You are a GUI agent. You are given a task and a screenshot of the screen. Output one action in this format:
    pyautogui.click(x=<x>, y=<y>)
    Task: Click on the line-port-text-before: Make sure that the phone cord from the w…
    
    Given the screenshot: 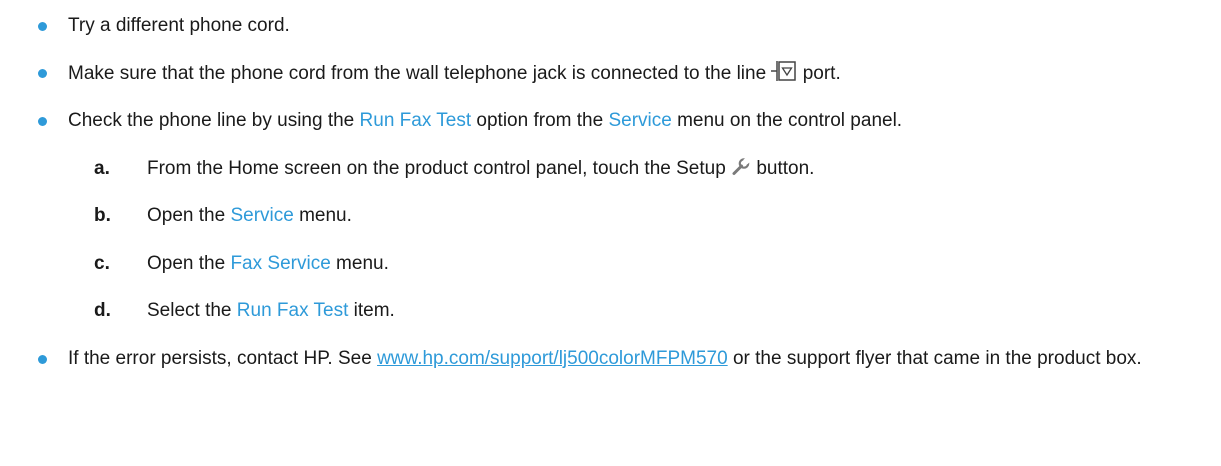 What is the action you would take?
    pyautogui.click(x=417, y=73)
    